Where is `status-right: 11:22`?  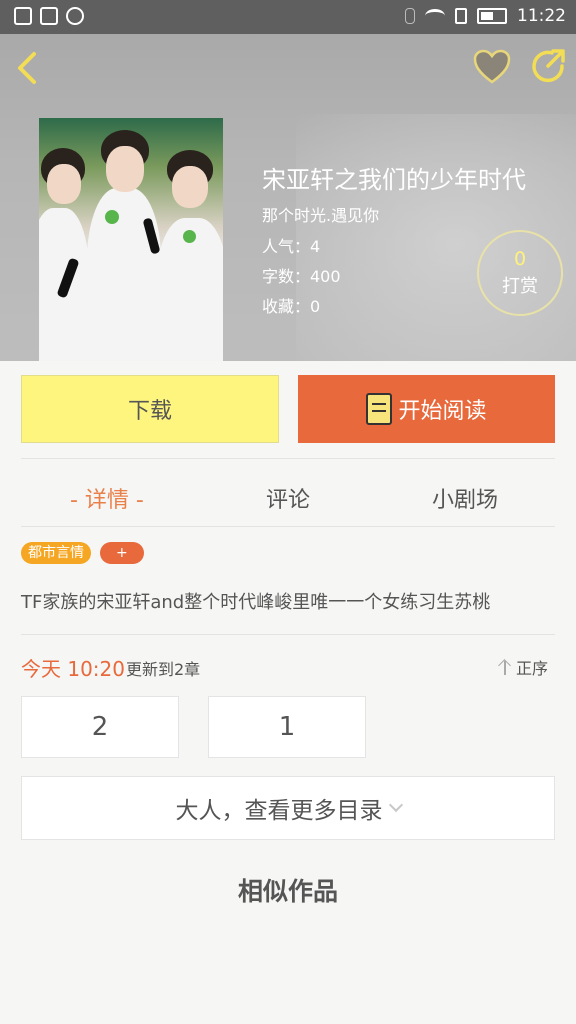
status-right: 11:22 is located at coordinates (485, 16).